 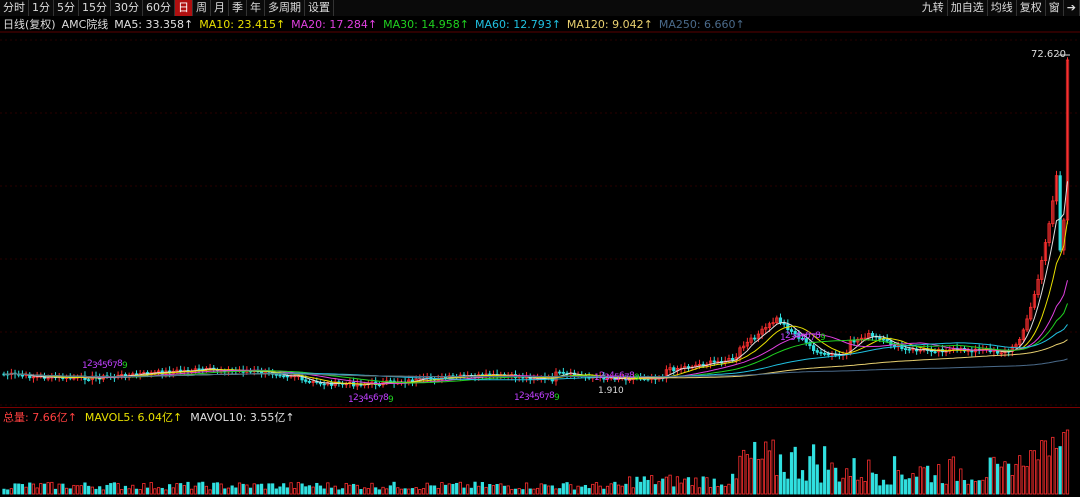 What do you see at coordinates (242, 417) in the screenshot?
I see `mavol10-label: MAVOL10: 3.55亿↑` at bounding box center [242, 417].